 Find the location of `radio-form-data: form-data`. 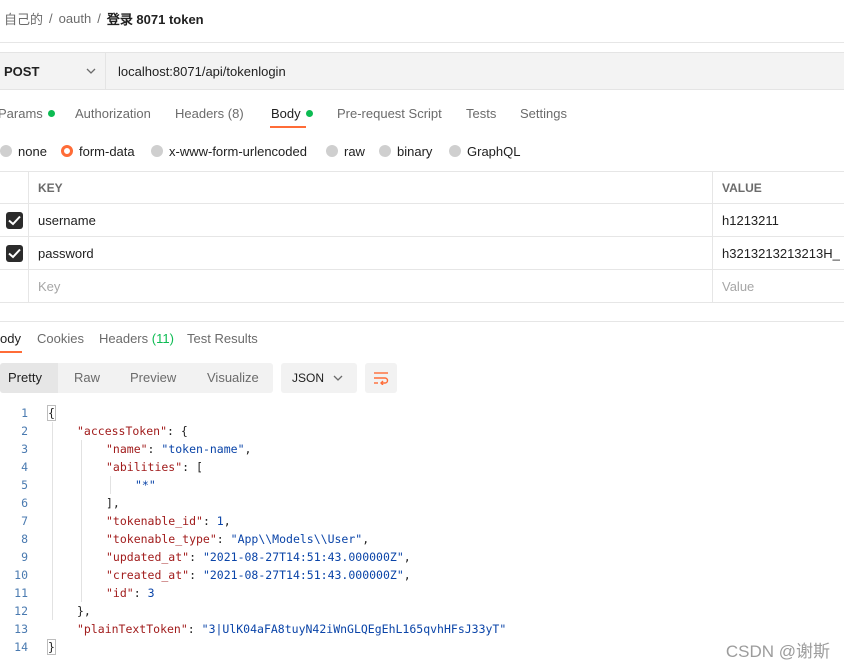

radio-form-data: form-data is located at coordinates (98, 151).